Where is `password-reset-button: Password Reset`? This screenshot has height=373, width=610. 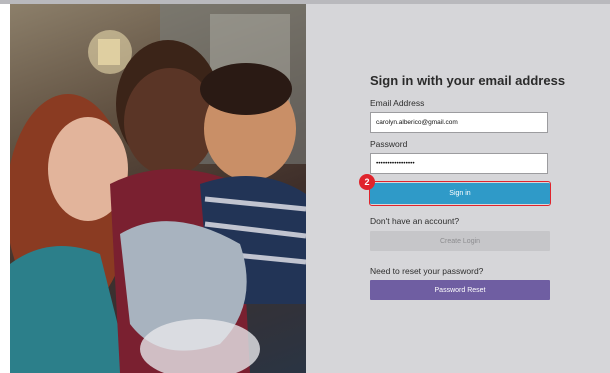
password-reset-button: Password Reset is located at coordinates (460, 290).